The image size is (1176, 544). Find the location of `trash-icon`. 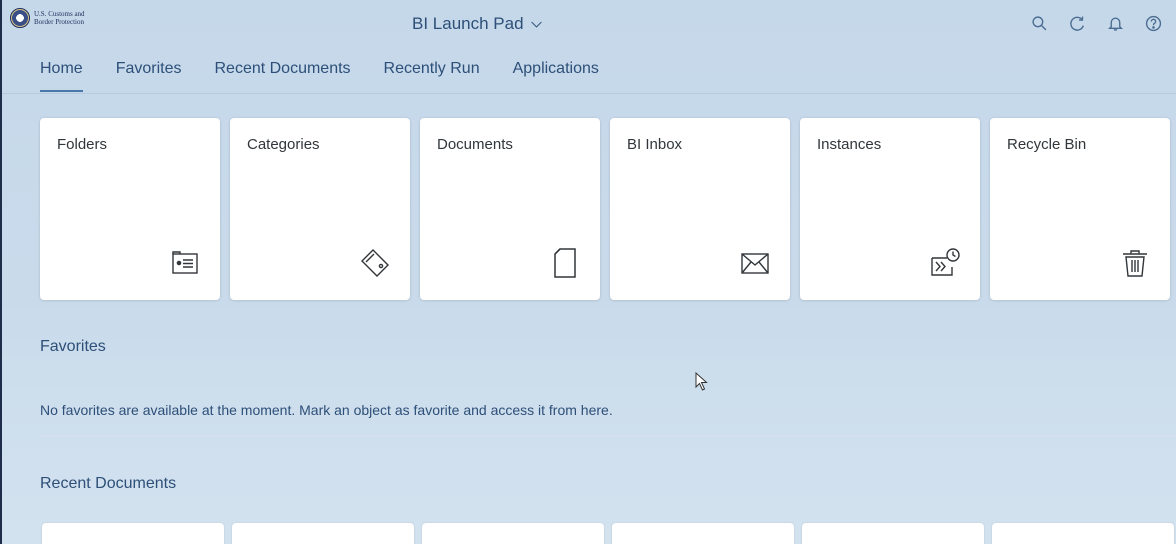

trash-icon is located at coordinates (1135, 263).